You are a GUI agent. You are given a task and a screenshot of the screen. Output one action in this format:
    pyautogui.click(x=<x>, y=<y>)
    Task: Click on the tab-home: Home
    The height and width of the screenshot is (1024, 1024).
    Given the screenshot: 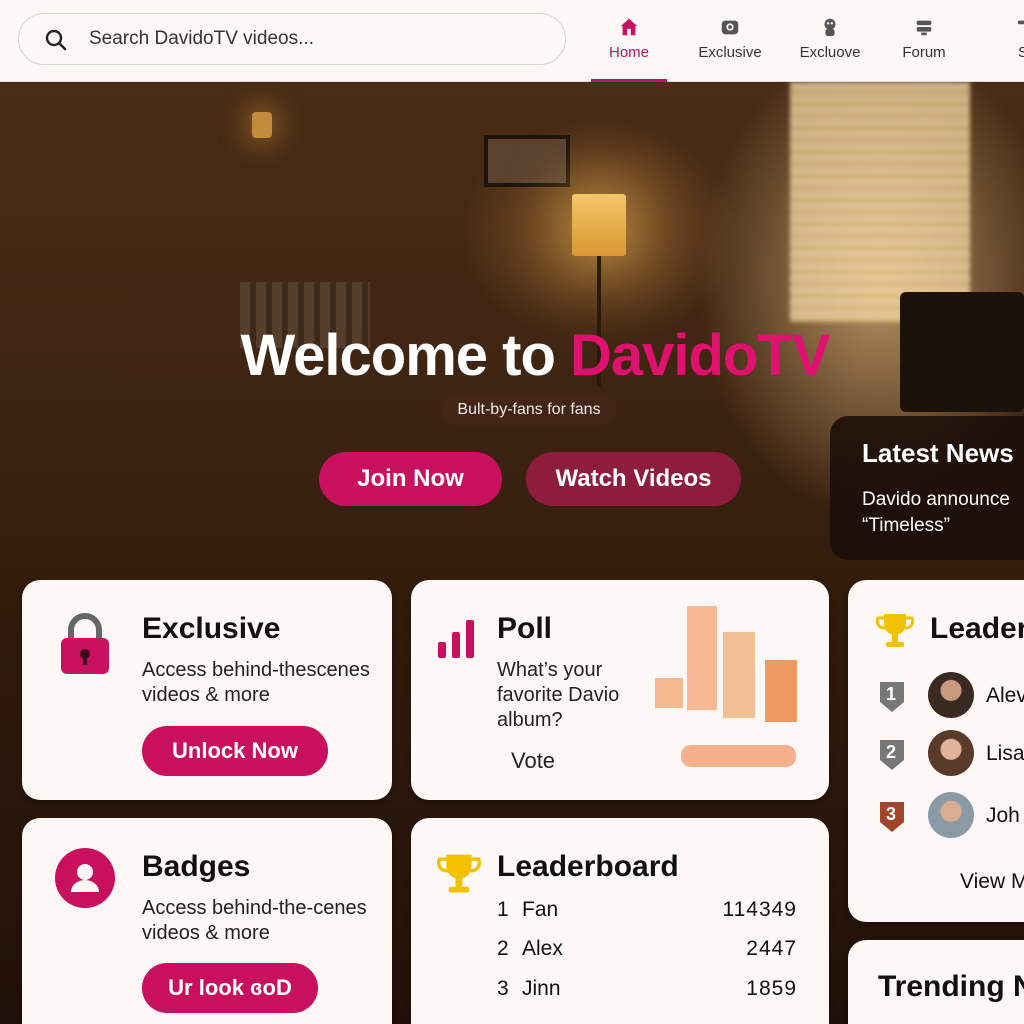 What is the action you would take?
    pyautogui.click(x=629, y=47)
    